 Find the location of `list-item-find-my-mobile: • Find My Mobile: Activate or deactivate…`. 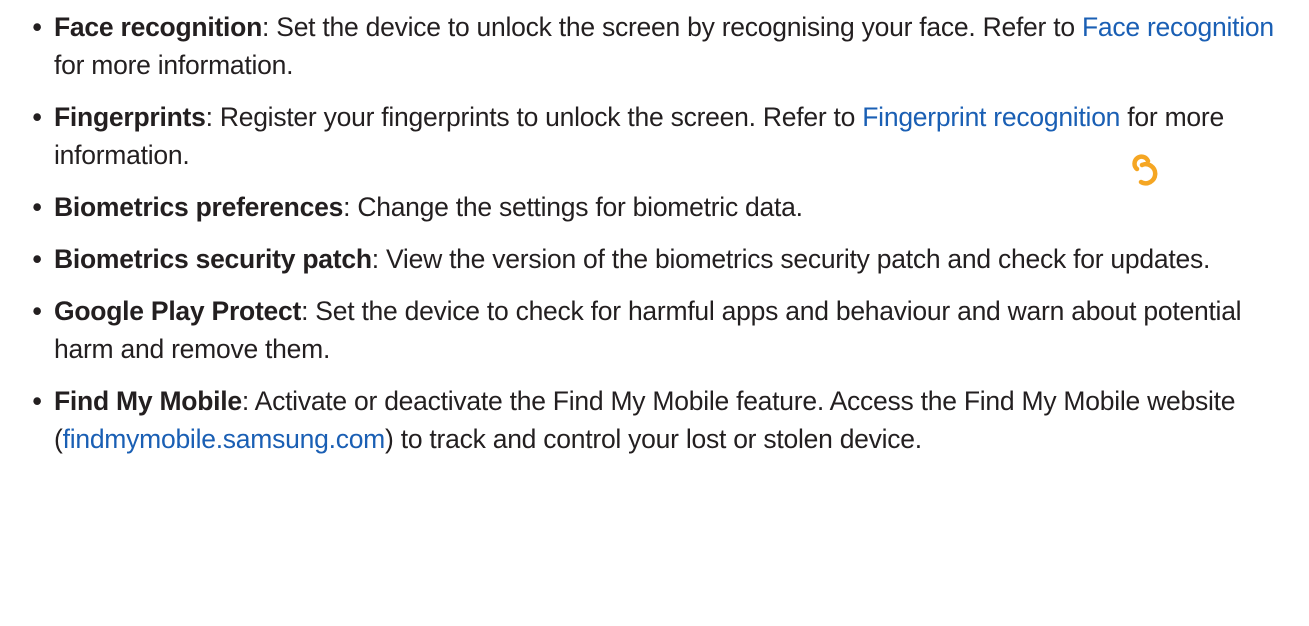

list-item-find-my-mobile: • Find My Mobile: Activate or deactivate… is located at coordinates (667, 420).